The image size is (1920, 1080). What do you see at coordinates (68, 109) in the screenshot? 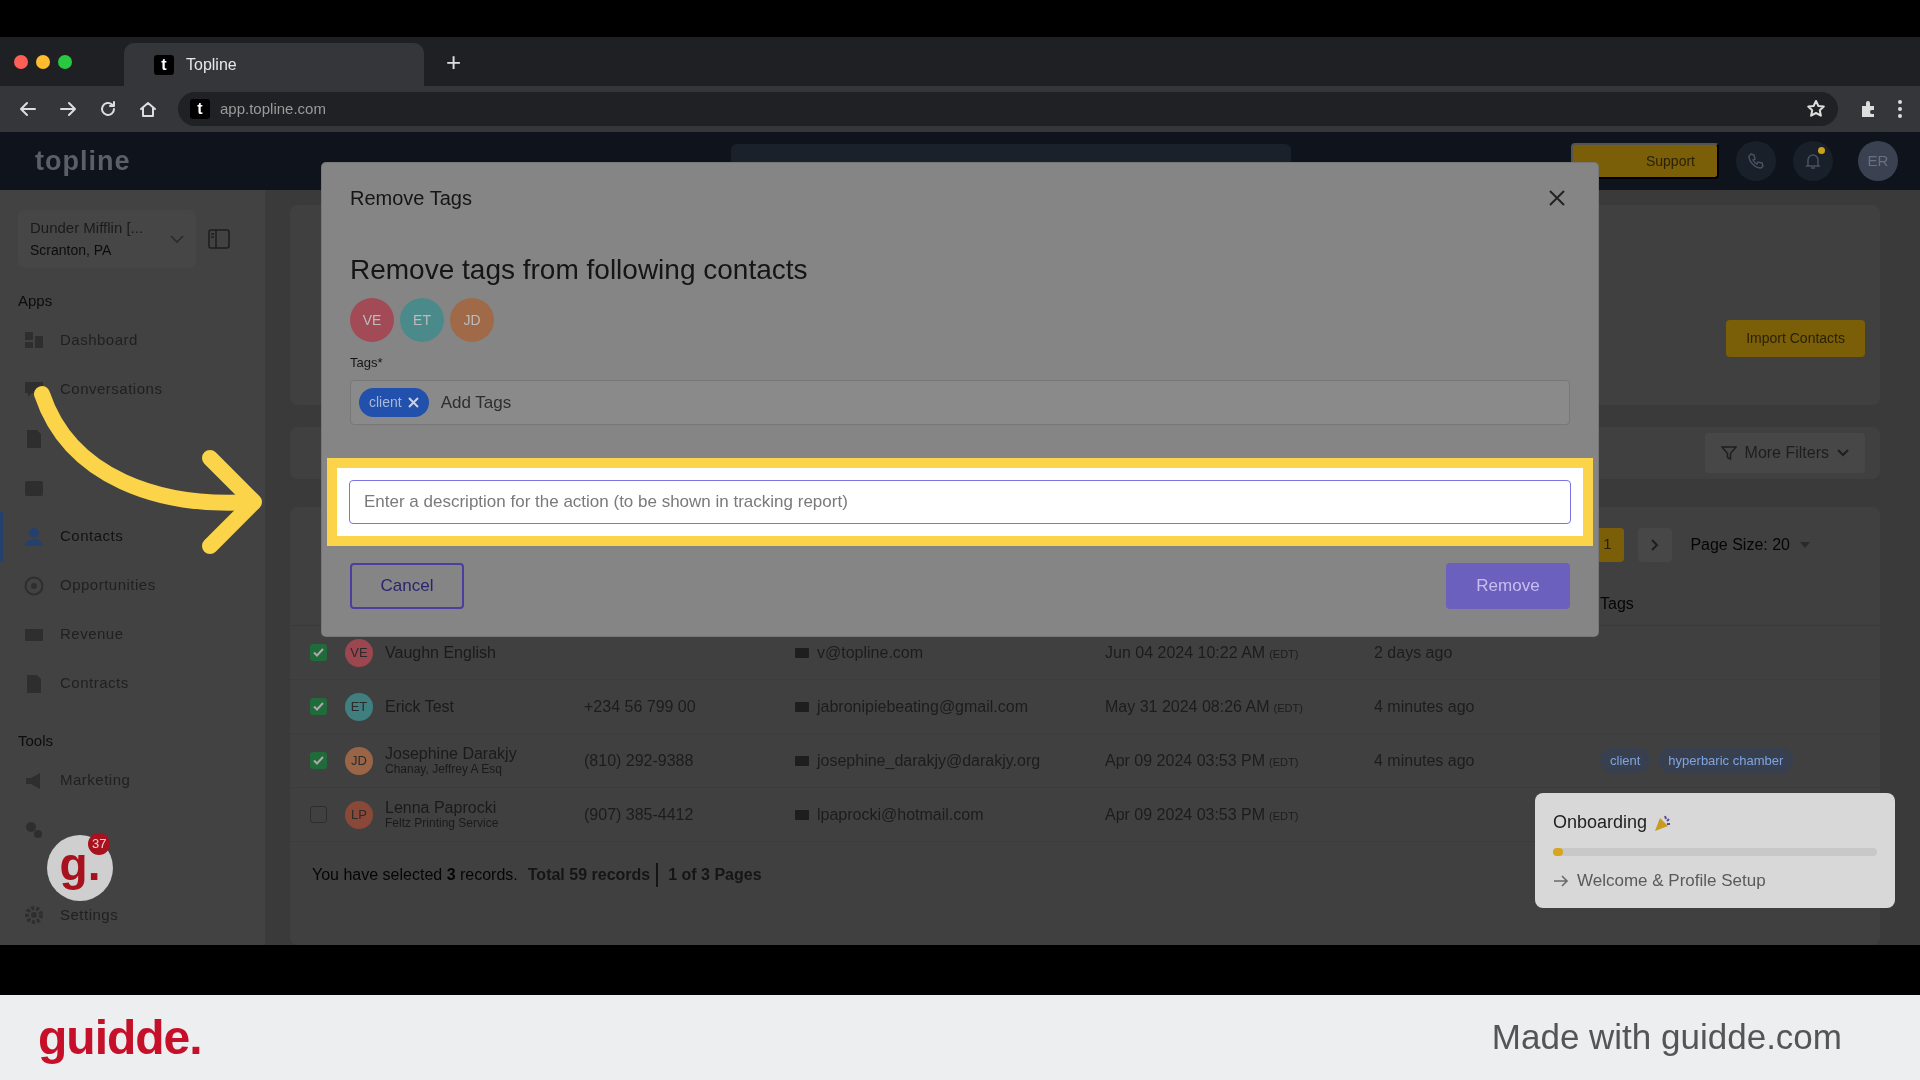
I see `forward-icon` at bounding box center [68, 109].